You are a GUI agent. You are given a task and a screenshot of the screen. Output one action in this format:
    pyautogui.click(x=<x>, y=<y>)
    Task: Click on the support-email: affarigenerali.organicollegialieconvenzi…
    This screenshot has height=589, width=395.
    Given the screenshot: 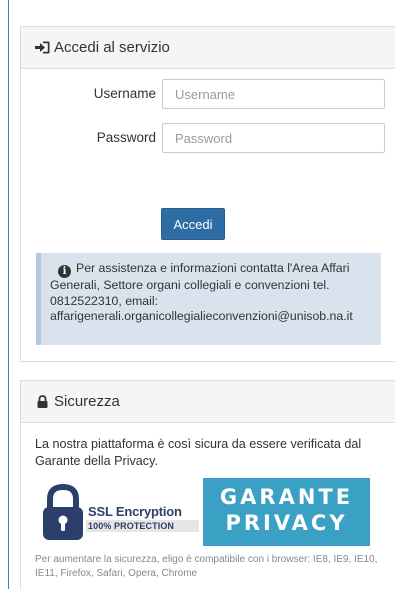 What is the action you would take?
    pyautogui.click(x=201, y=316)
    